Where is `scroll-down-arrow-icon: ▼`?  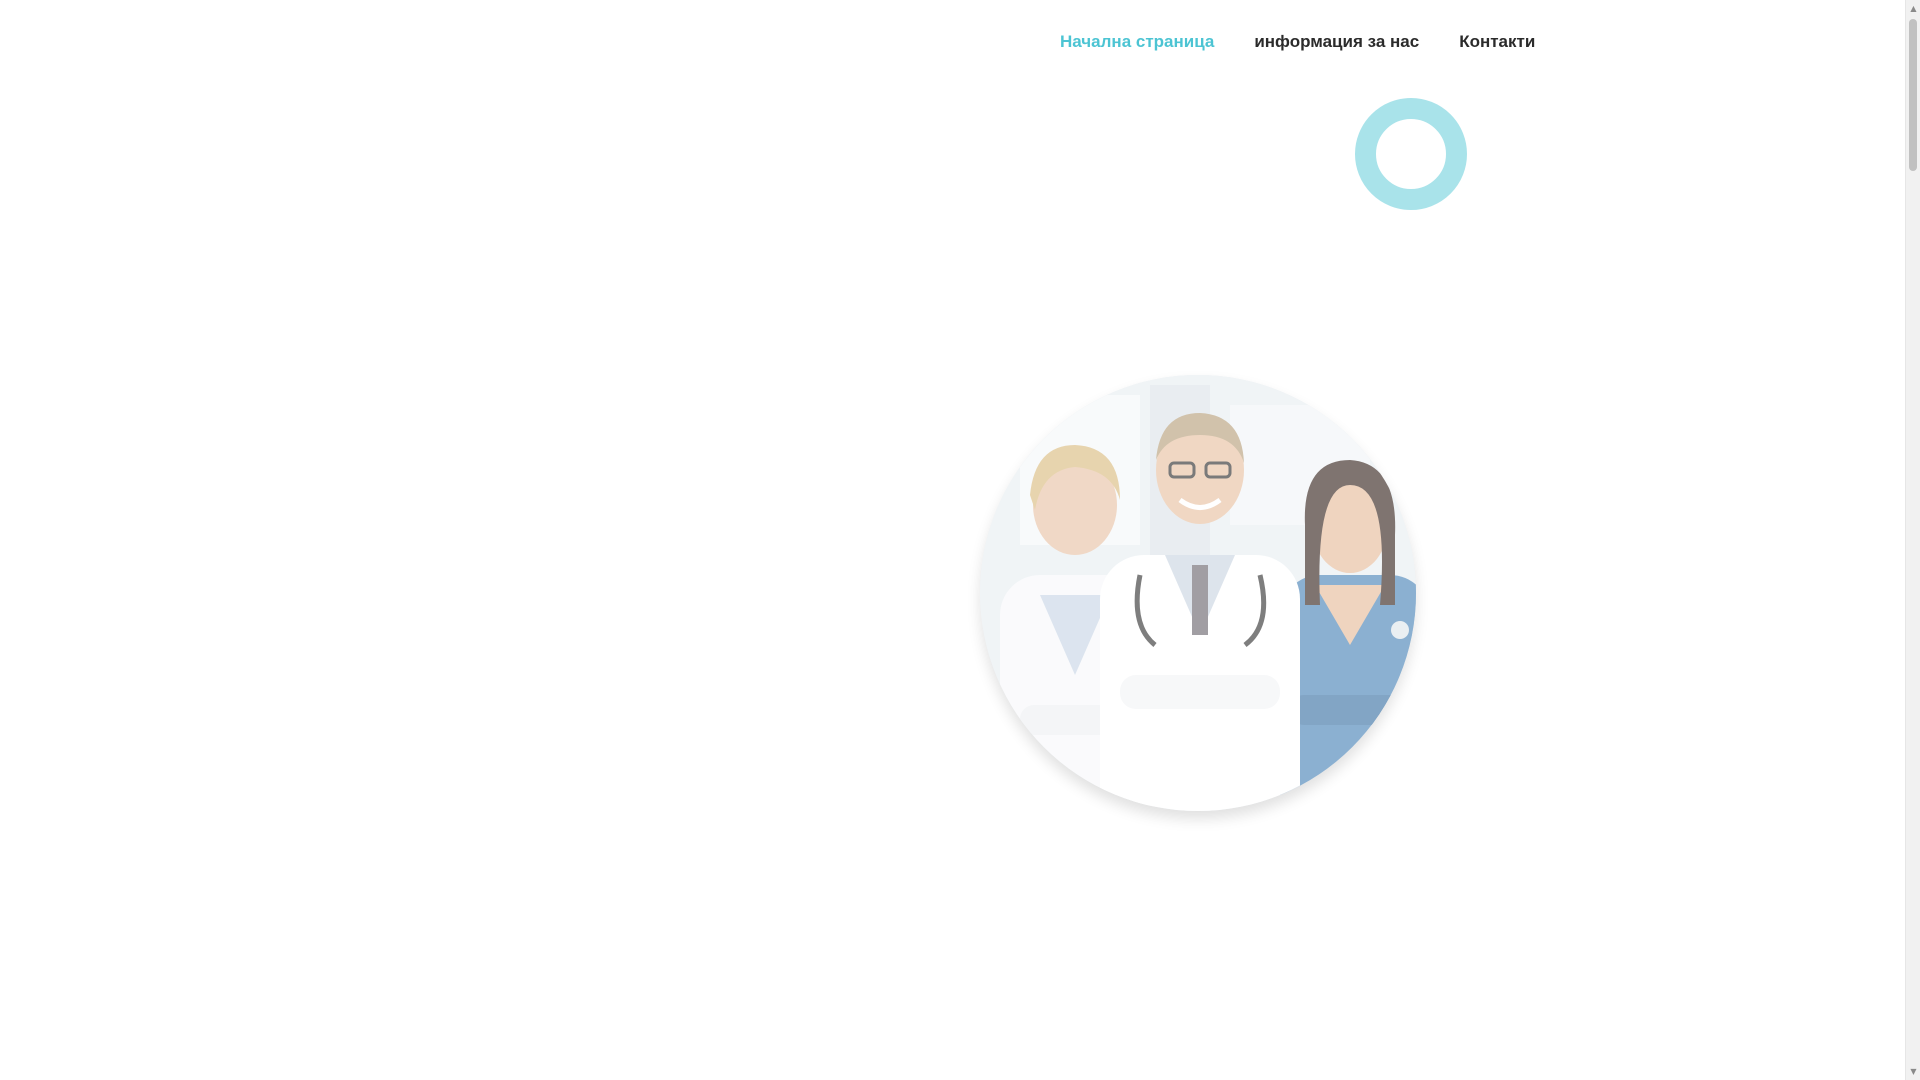 scroll-down-arrow-icon: ▼ is located at coordinates (1913, 1071).